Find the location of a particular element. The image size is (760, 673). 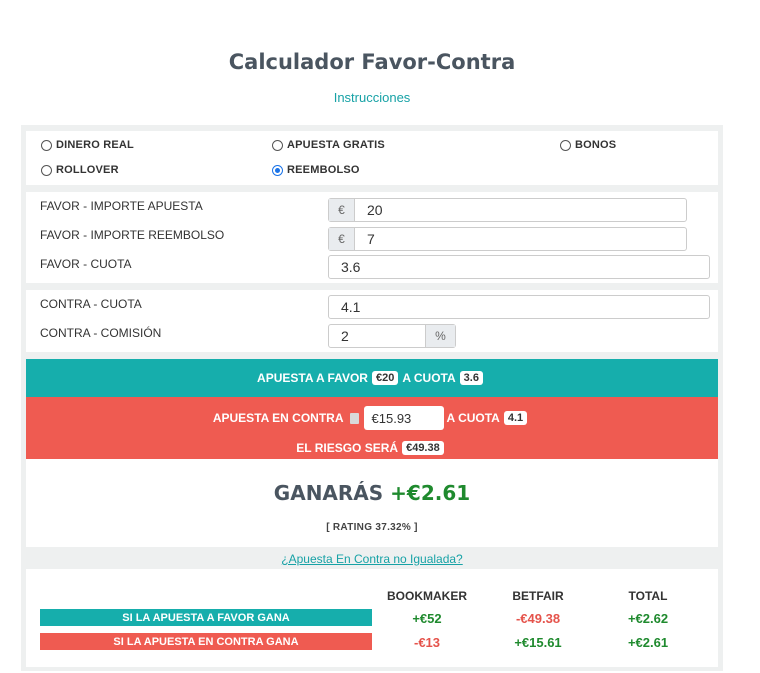

favor-refund-input: € 7 is located at coordinates (507, 239).